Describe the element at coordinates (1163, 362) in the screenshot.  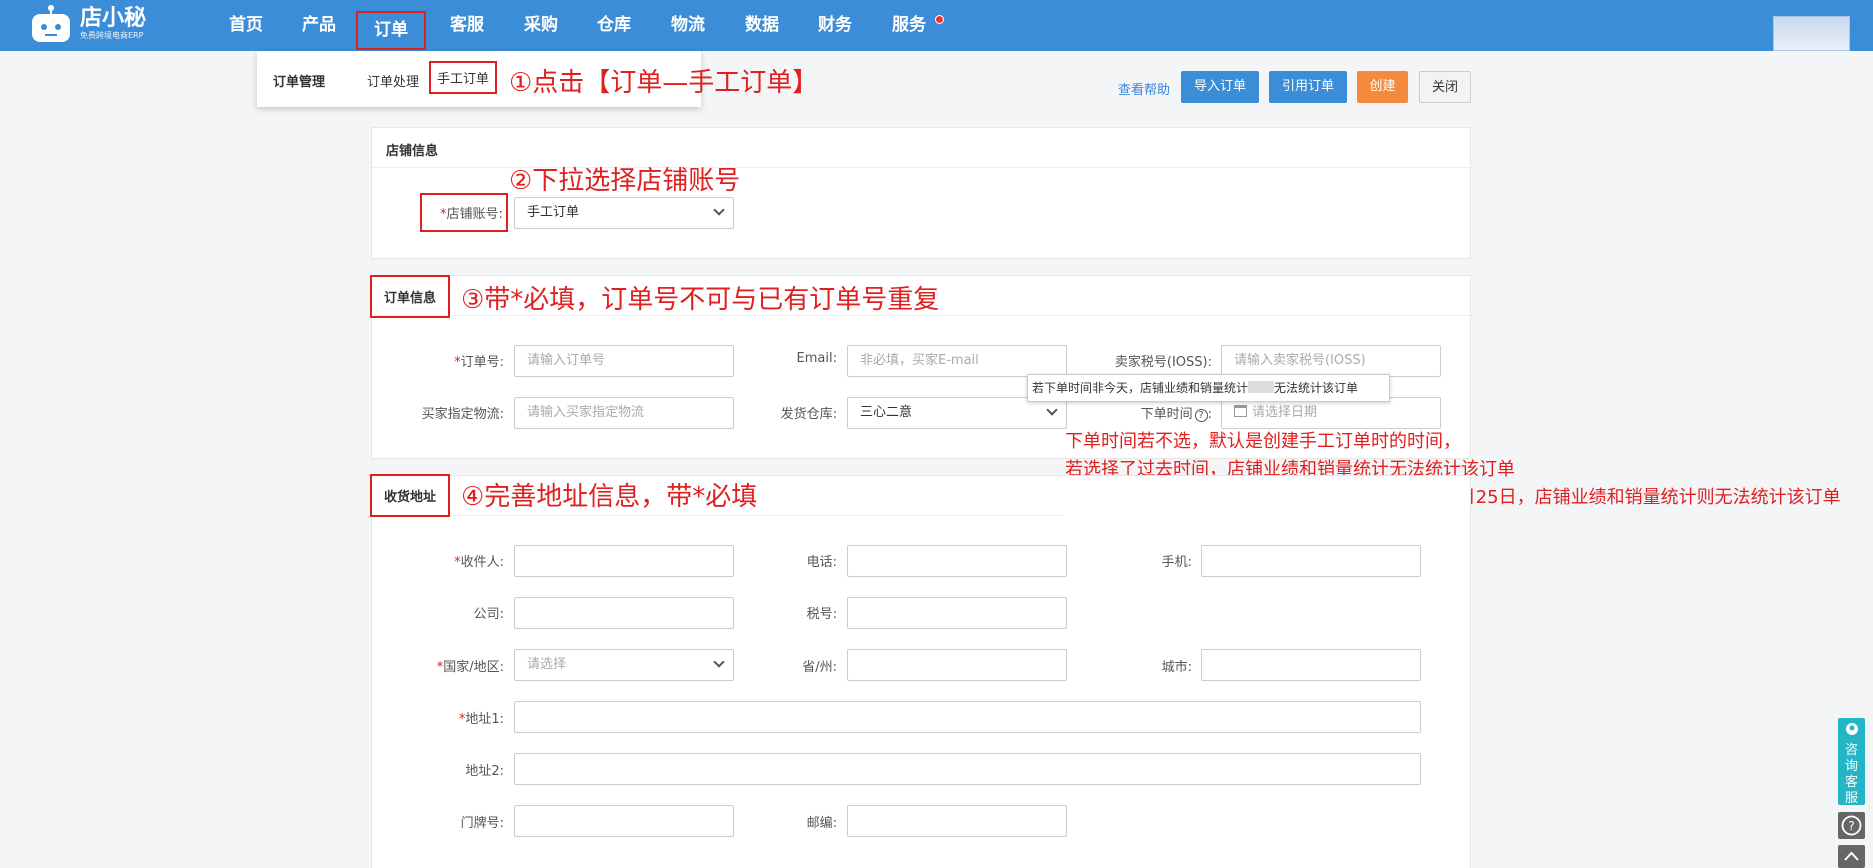
I see `ioss-label: 卖家税号(IOSS):` at that location.